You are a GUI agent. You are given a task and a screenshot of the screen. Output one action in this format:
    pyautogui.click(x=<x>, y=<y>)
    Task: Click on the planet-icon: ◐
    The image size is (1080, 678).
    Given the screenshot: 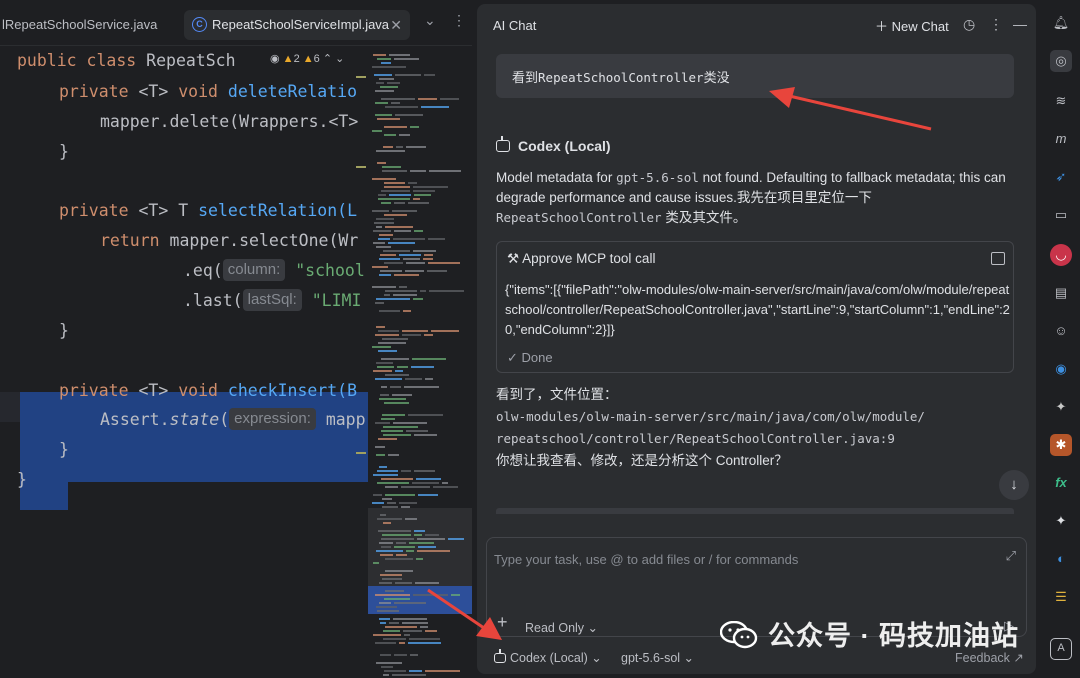 What is the action you would take?
    pyautogui.click(x=1061, y=559)
    